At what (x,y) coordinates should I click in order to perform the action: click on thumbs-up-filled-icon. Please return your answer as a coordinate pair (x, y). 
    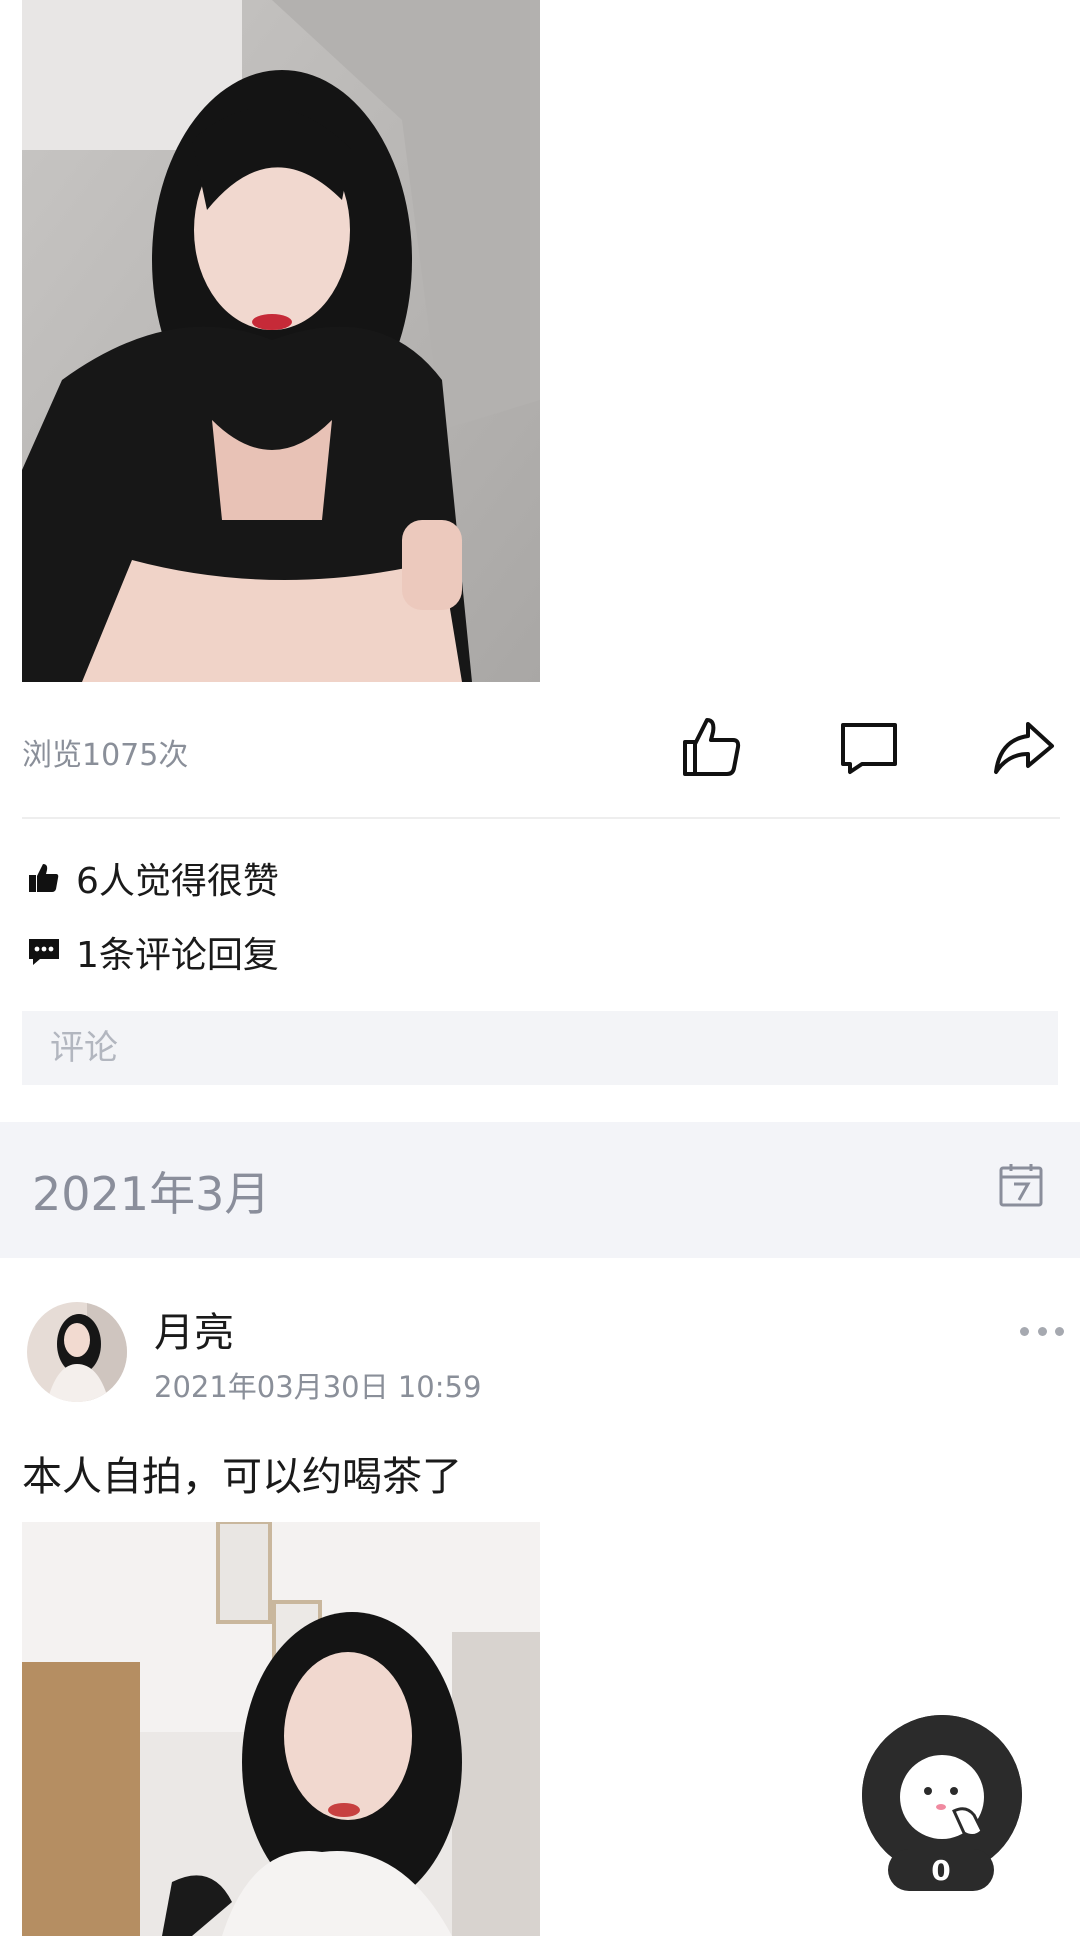
    Looking at the image, I should click on (44, 878).